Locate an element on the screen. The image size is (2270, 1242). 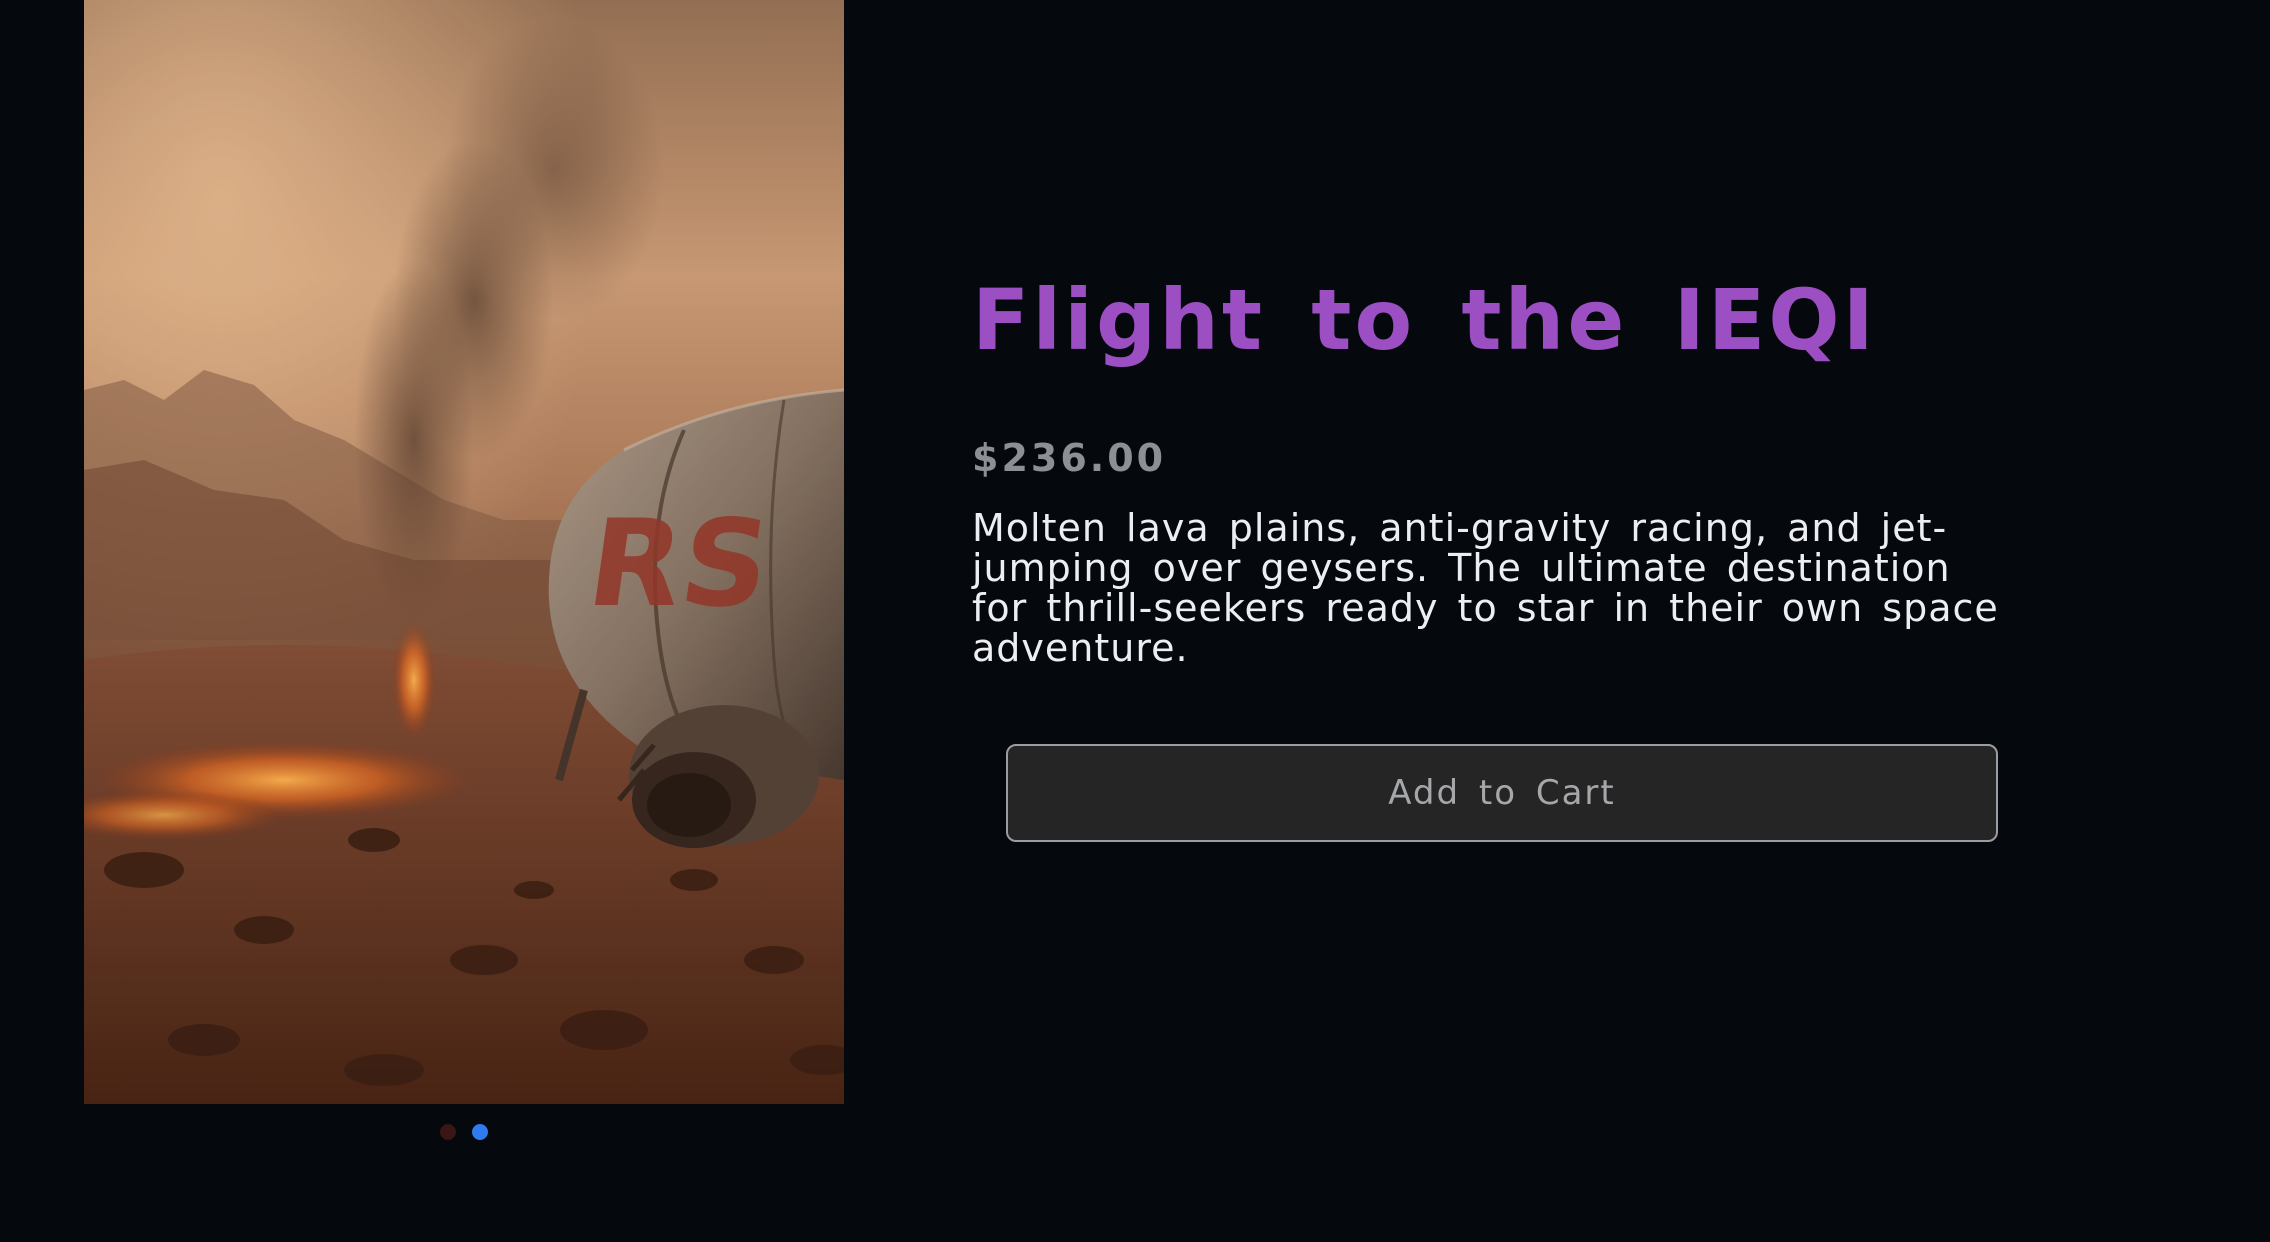
product-title: Flight to the IEQI is located at coordinates (1424, 320).